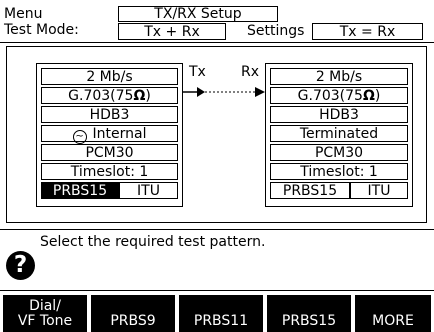  Describe the element at coordinates (45, 321) in the screenshot. I see `softkey-label-line2: VF Tone` at that location.